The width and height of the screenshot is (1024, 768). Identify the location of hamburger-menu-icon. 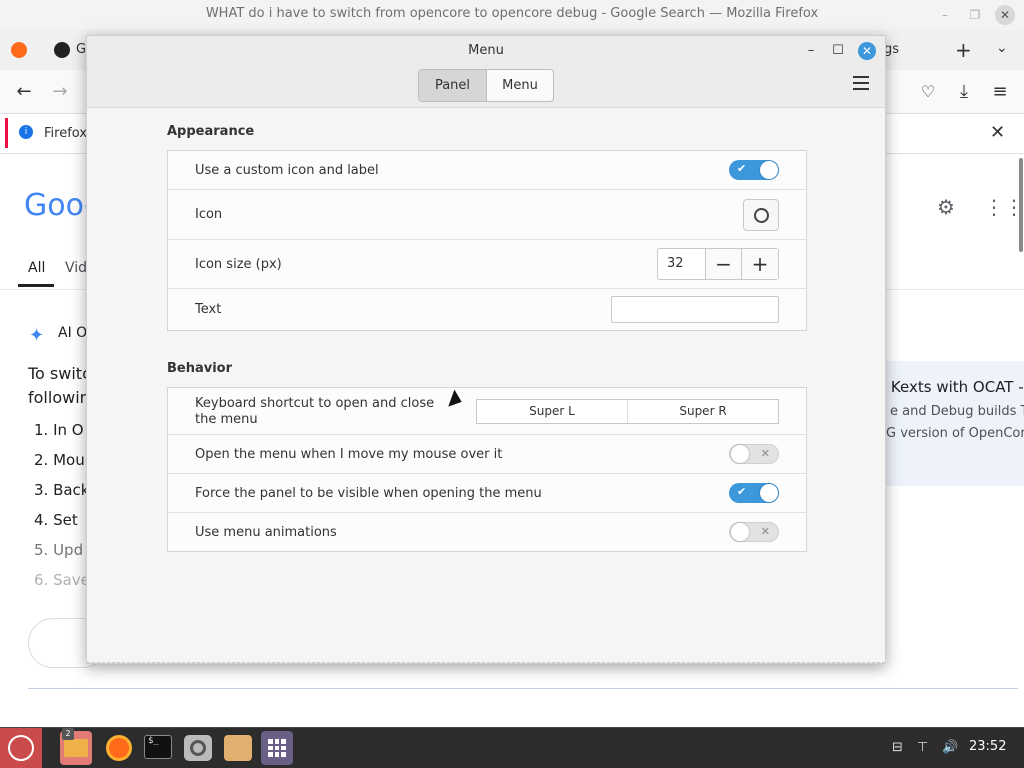
(861, 83).